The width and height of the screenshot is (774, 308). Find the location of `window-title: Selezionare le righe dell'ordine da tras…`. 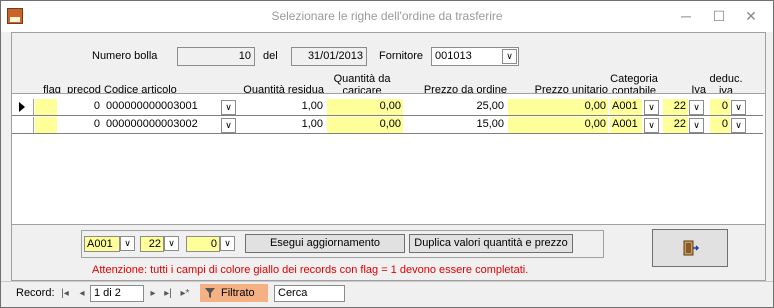

window-title: Selezionare le righe dell'ordine da tras… is located at coordinates (387, 16).